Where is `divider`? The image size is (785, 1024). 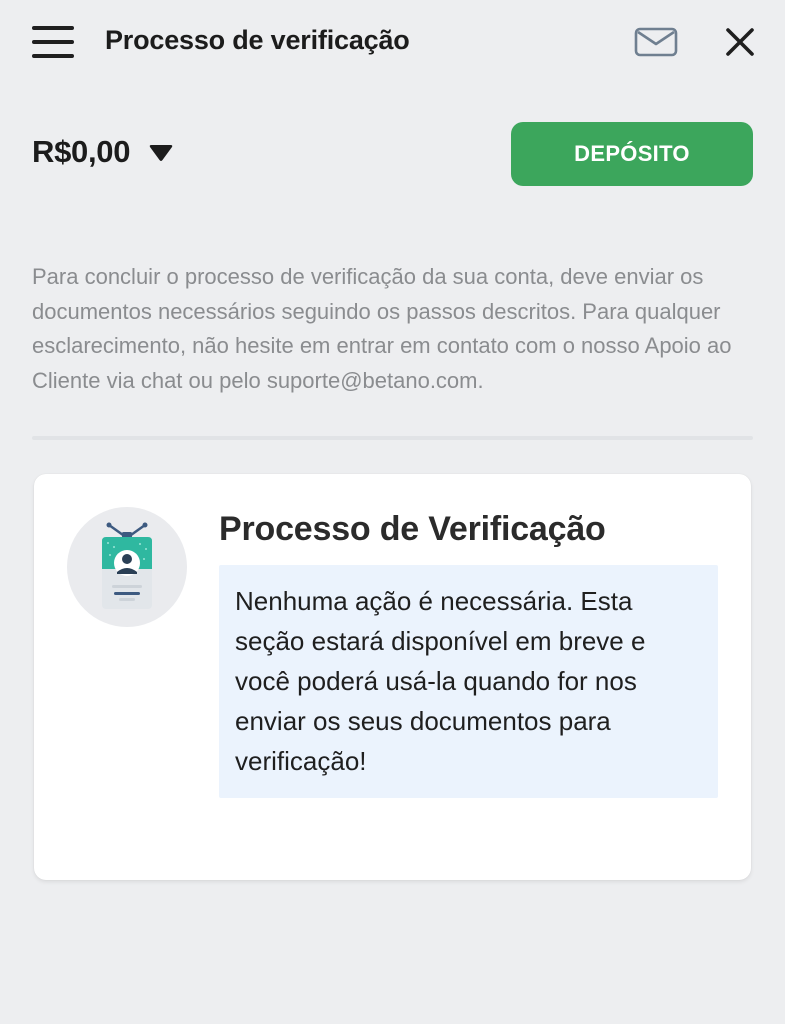 divider is located at coordinates (392, 438).